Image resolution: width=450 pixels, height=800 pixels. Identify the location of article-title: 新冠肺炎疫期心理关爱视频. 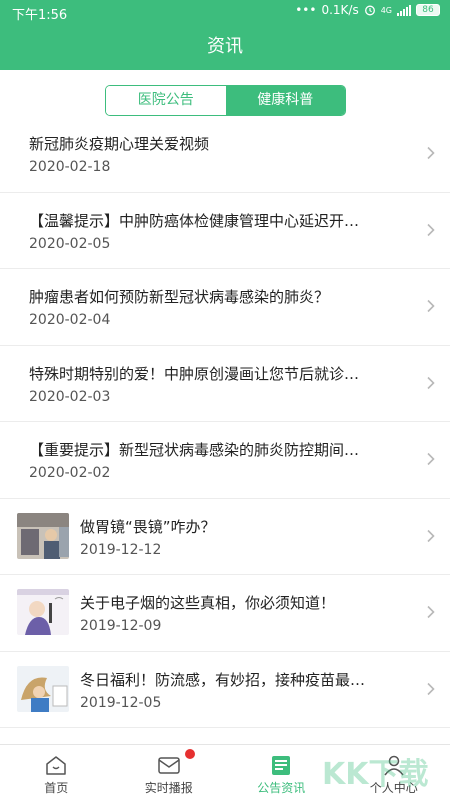
(119, 144).